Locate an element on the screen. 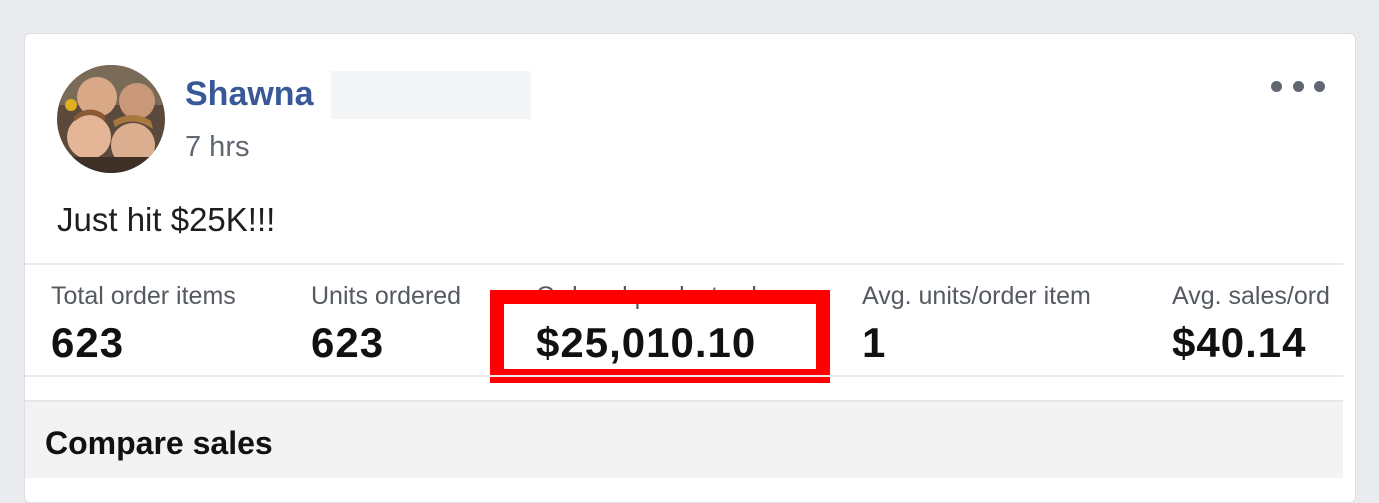  metric-avg-sales-per-order: Avg. sales/ord $40.14 is located at coordinates (1251, 325).